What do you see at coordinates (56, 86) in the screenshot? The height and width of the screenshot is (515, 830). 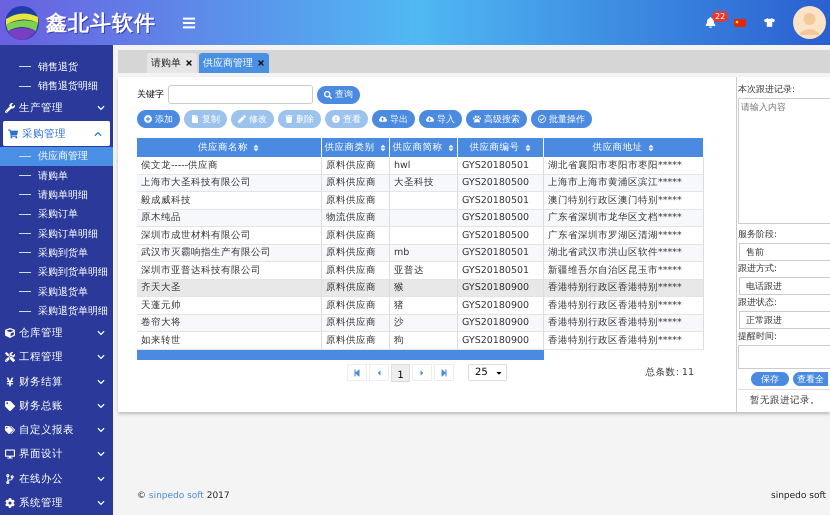 I see `sidebar-subitem: 销售退货明细` at bounding box center [56, 86].